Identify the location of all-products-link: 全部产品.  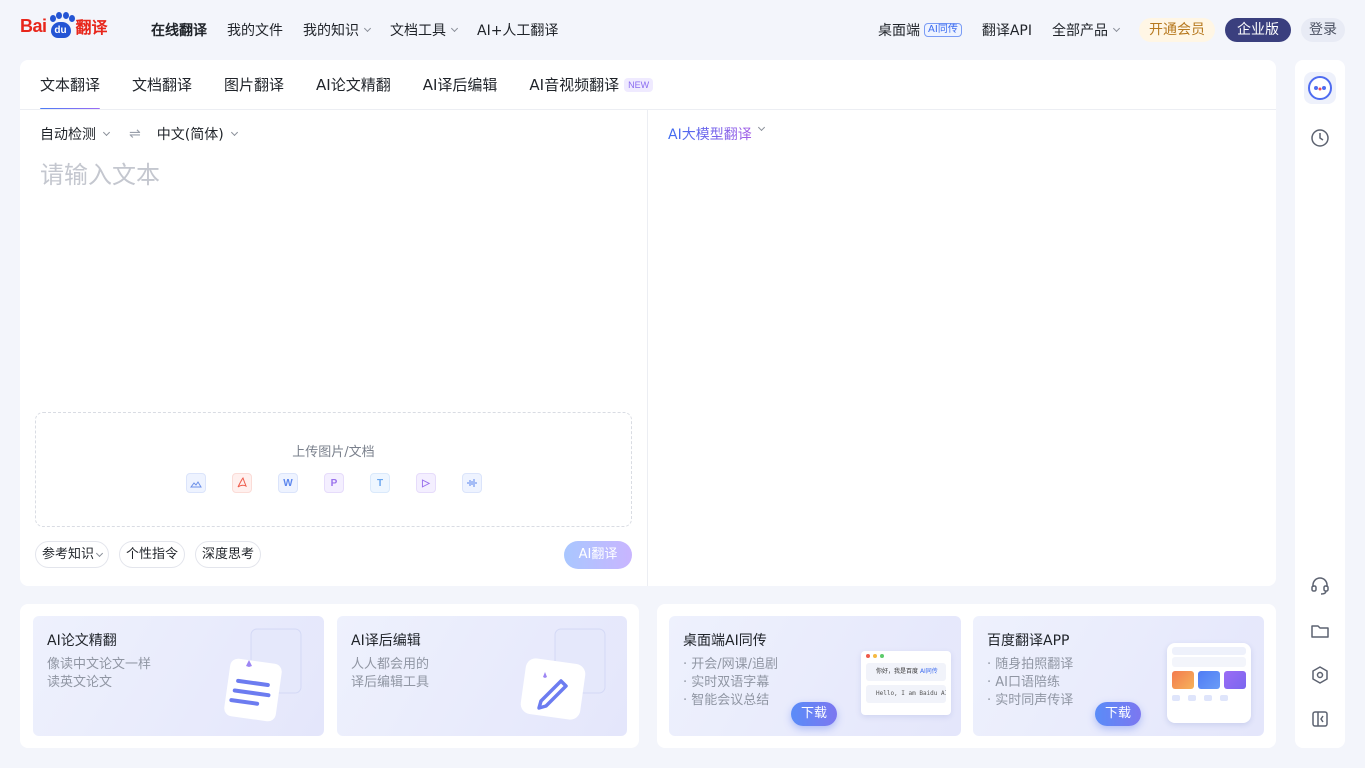
(1086, 30).